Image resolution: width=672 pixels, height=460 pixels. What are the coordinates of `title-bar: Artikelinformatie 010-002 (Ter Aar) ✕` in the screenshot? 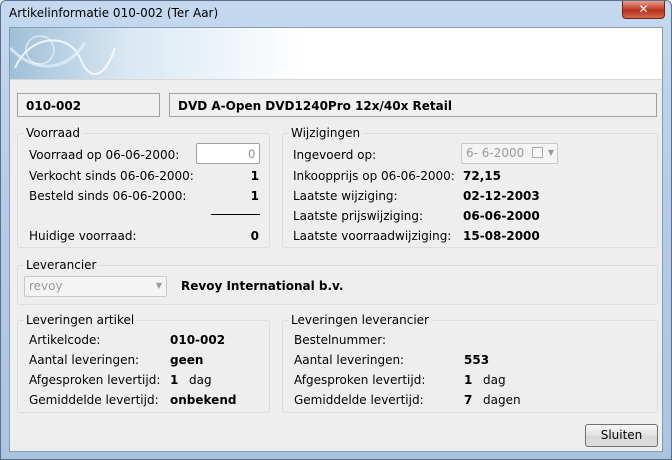 It's located at (336, 14).